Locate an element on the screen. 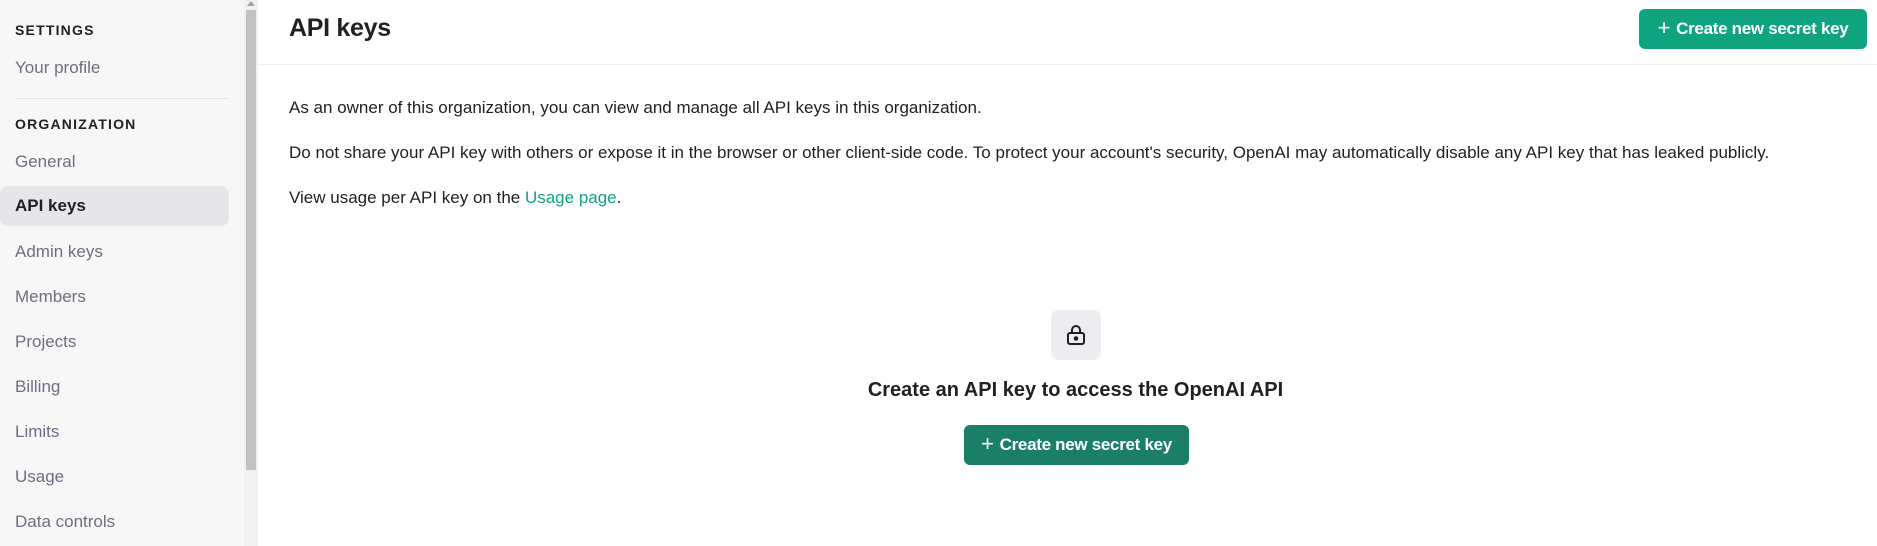 The image size is (1877, 546). lock-icon is located at coordinates (1076, 335).